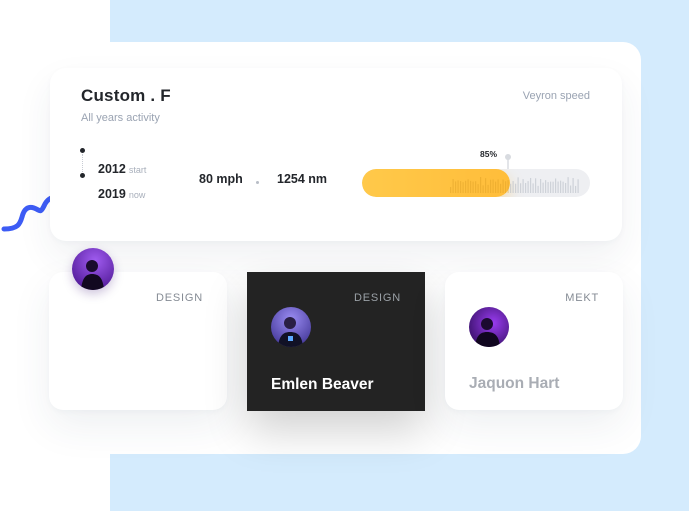  Describe the element at coordinates (322, 384) in the screenshot. I see `card-name: Emlen Beaver` at that location.